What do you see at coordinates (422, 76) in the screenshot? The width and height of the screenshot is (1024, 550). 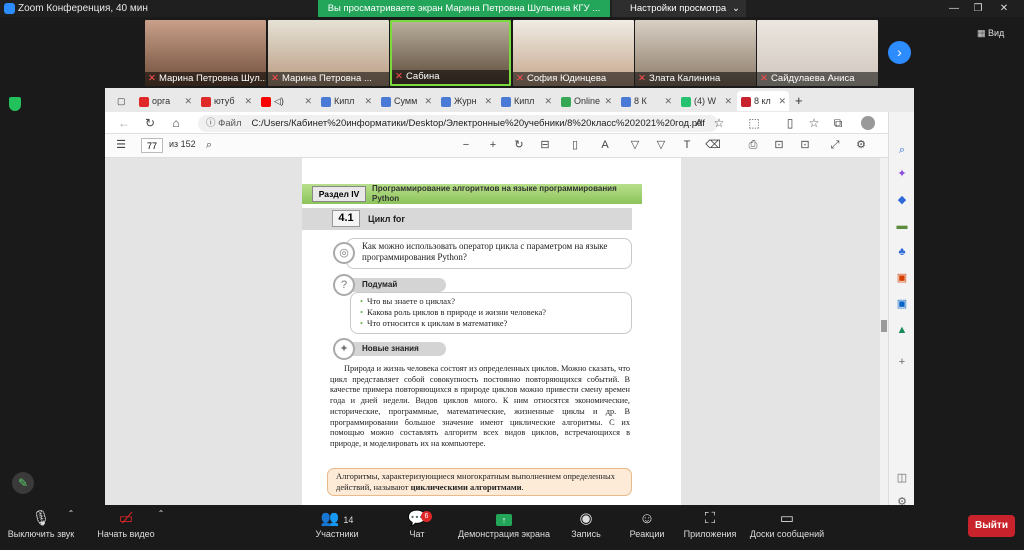 I see `participant-name: Сабина` at bounding box center [422, 76].